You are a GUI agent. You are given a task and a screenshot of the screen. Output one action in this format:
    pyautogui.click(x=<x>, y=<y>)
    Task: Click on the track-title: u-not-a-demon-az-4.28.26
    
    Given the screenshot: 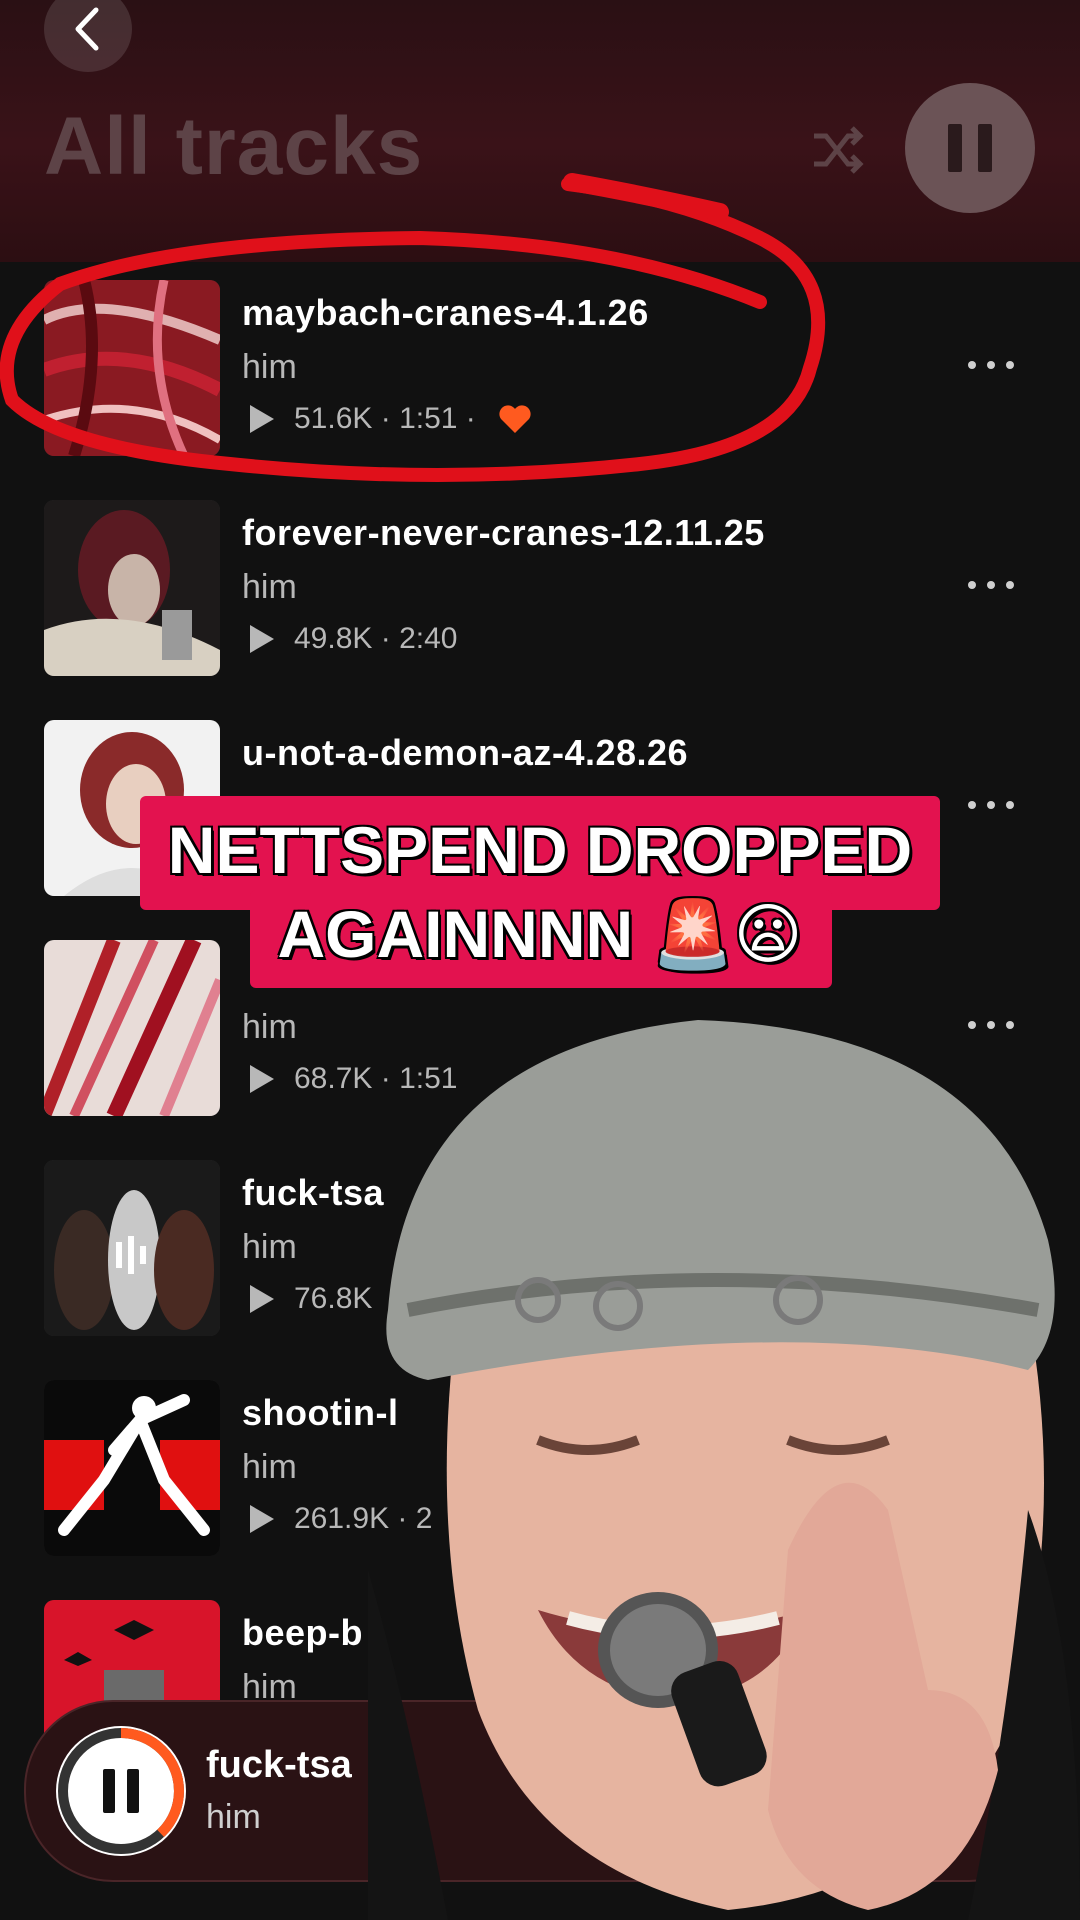 What is the action you would take?
    pyautogui.click(x=465, y=752)
    